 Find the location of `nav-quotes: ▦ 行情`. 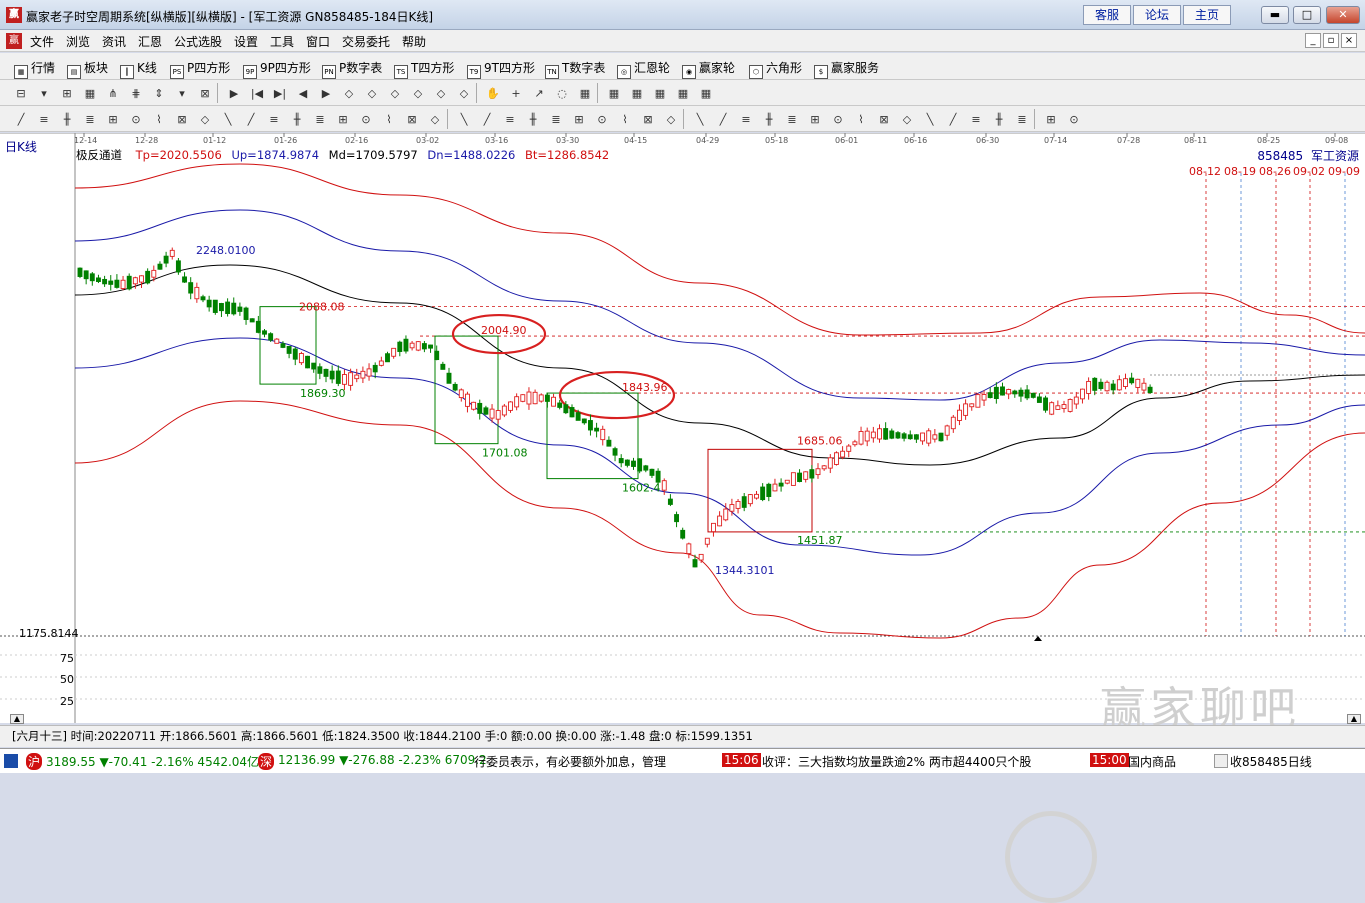

nav-quotes: ▦ 行情 is located at coordinates (34, 69).